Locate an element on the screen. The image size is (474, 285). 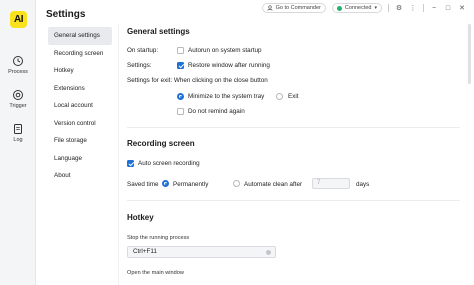
nav-item-about: About is located at coordinates (80, 176).